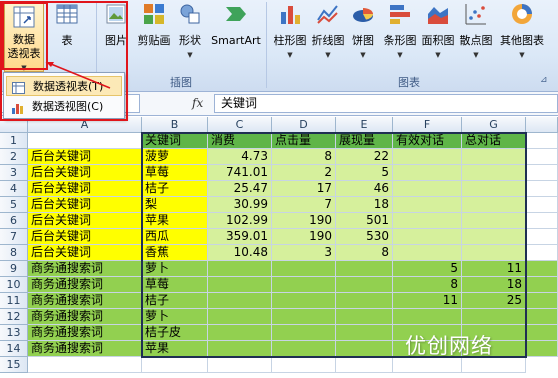 This screenshot has width=558, height=378. I want to click on header-cell: 展现量, so click(364, 141).